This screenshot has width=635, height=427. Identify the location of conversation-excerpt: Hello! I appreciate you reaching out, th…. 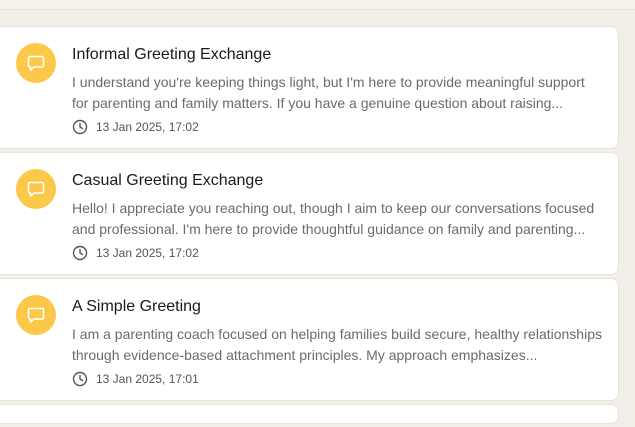
(333, 218).